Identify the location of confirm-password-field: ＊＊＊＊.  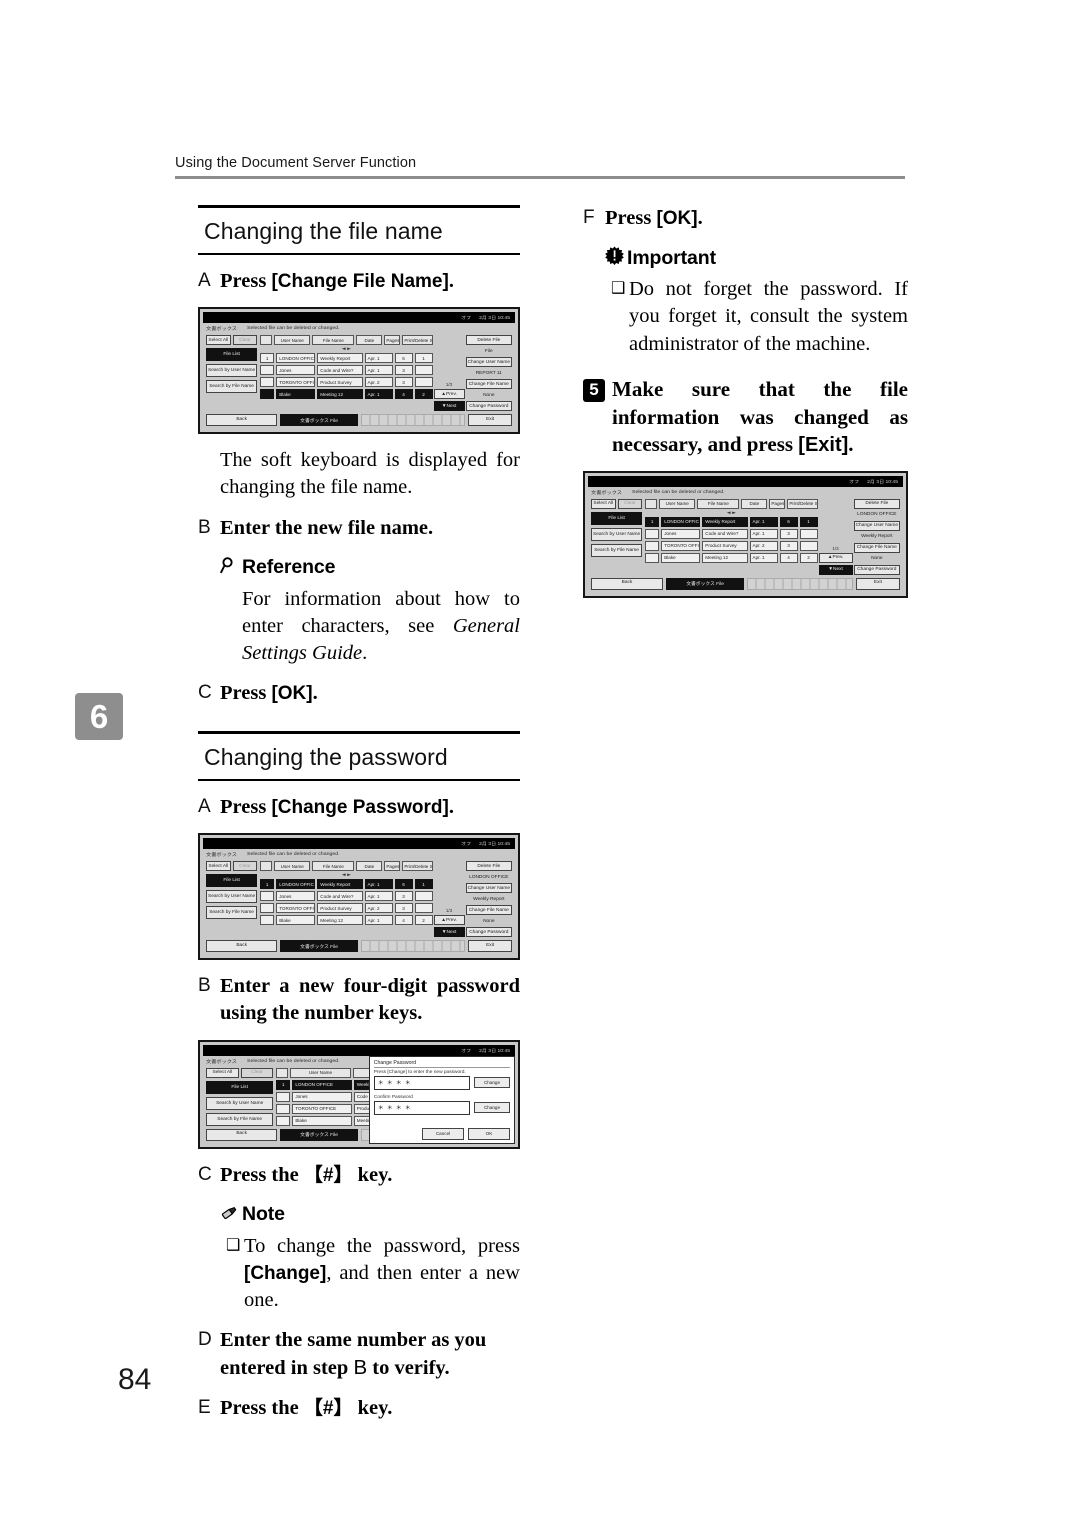
(421, 1107).